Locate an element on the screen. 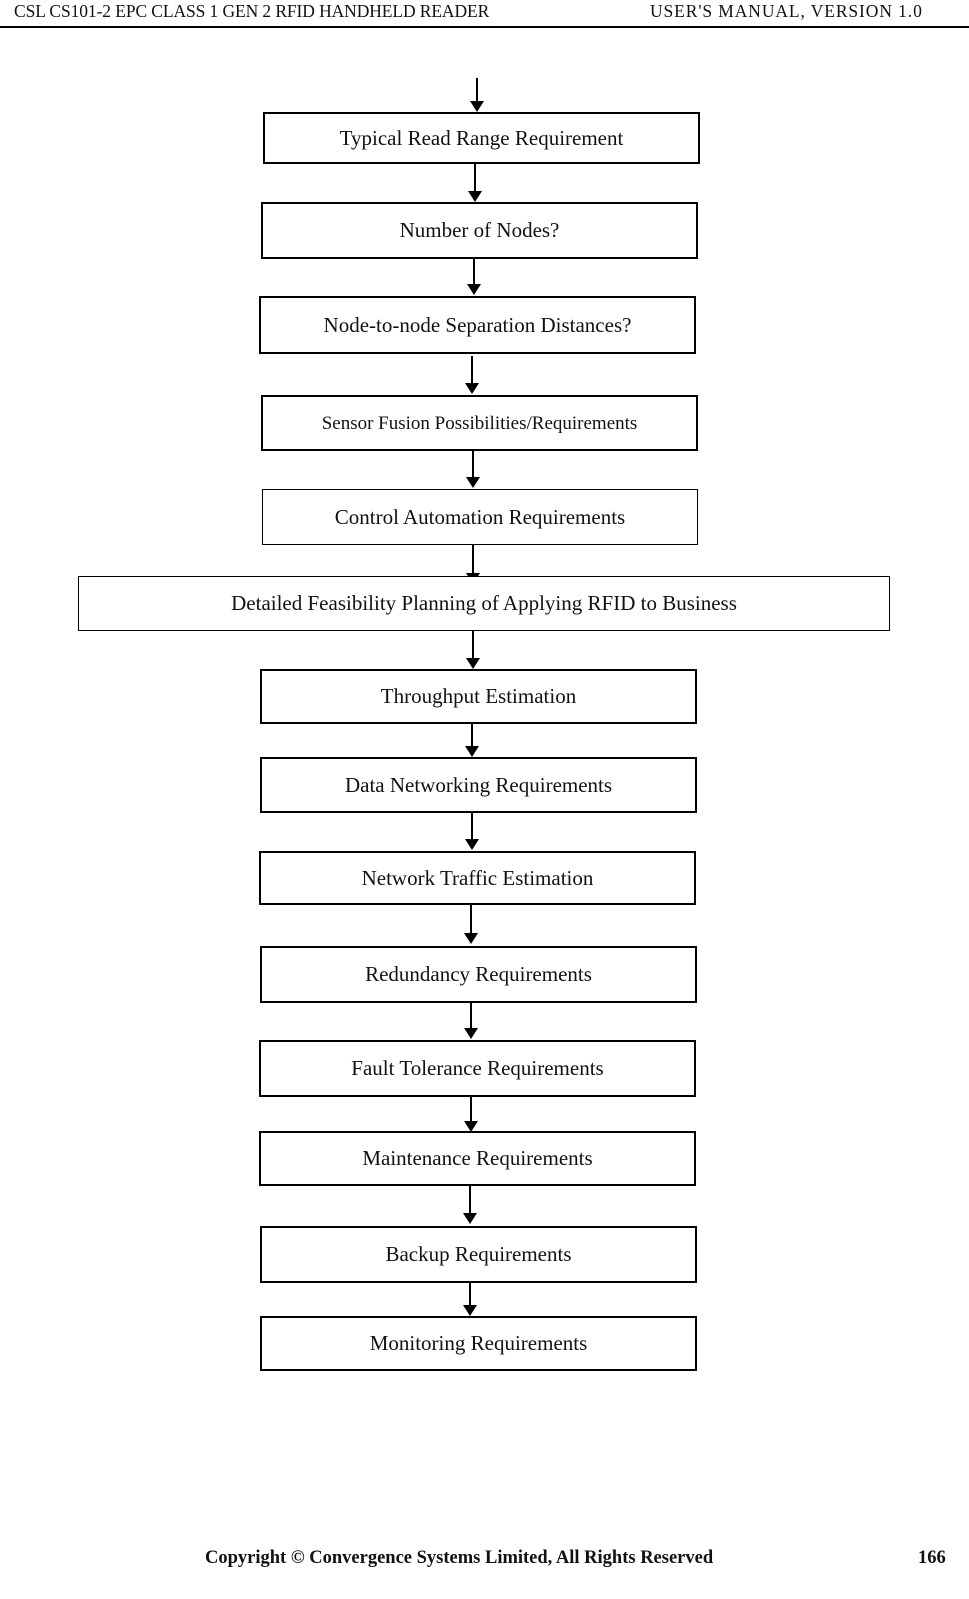 The image size is (969, 1599). flow-node-label: Data Networking Requirements is located at coordinates (478, 784).